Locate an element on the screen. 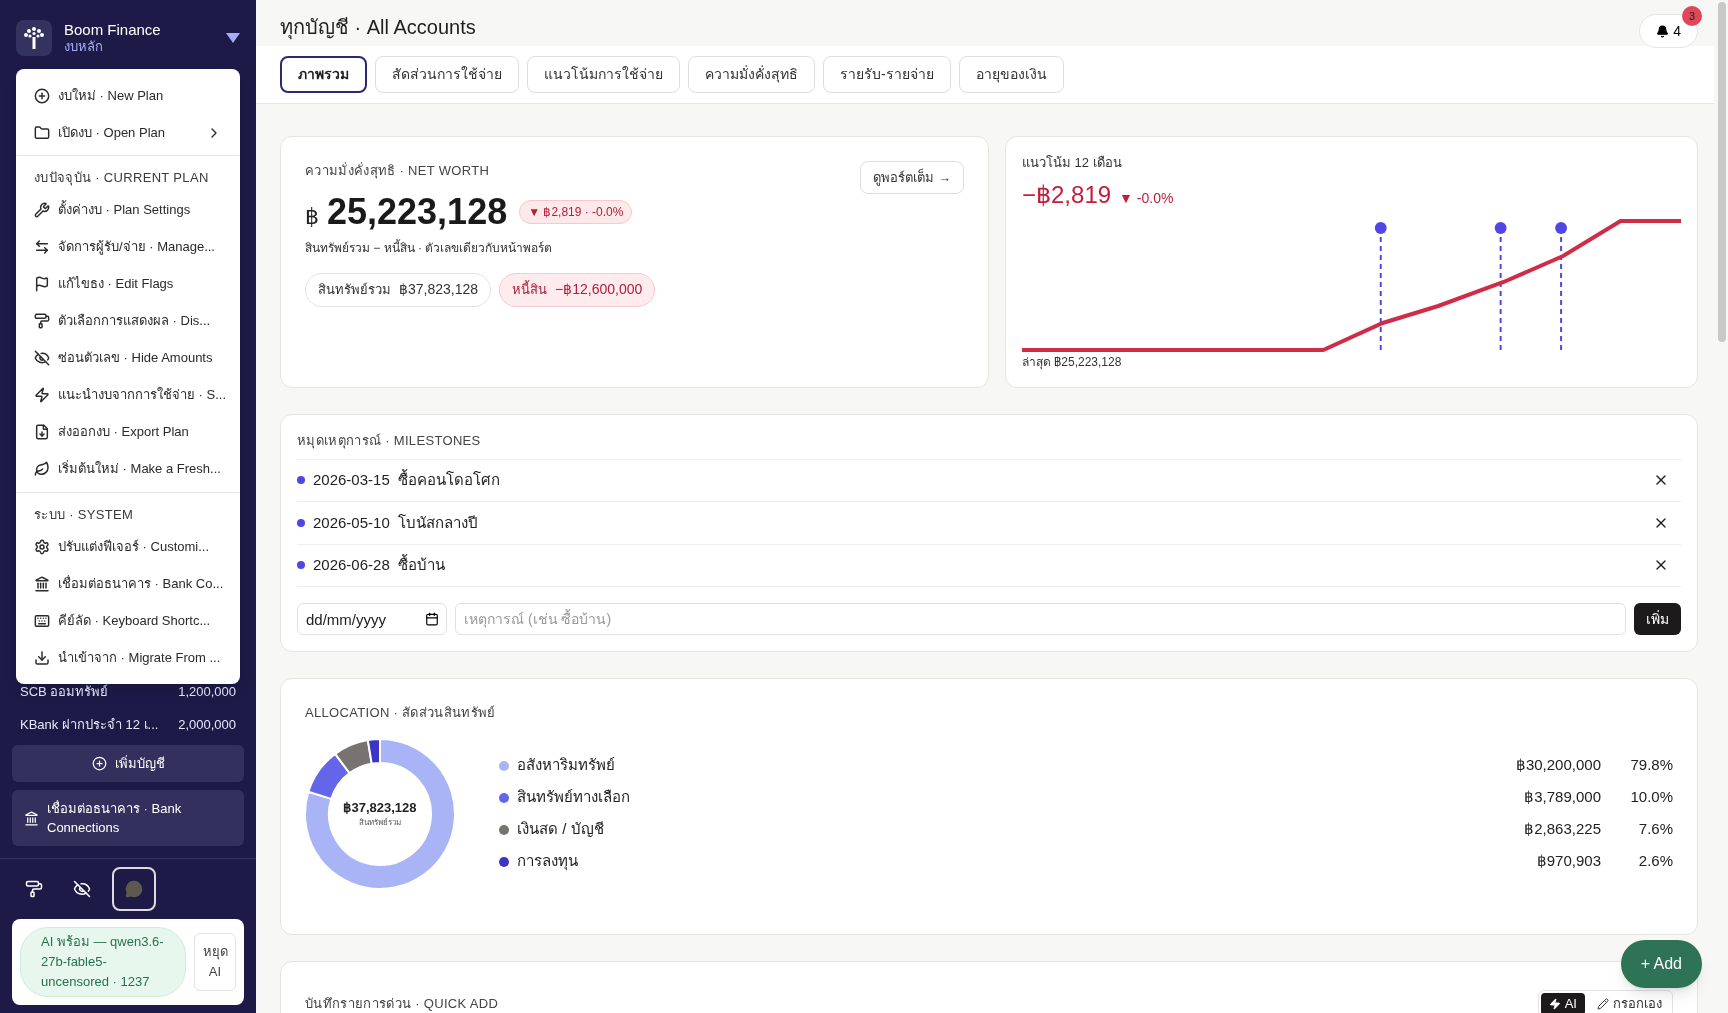 This screenshot has width=1728, height=1013. legend-amount: ฿3,789,000 is located at coordinates (1562, 797).